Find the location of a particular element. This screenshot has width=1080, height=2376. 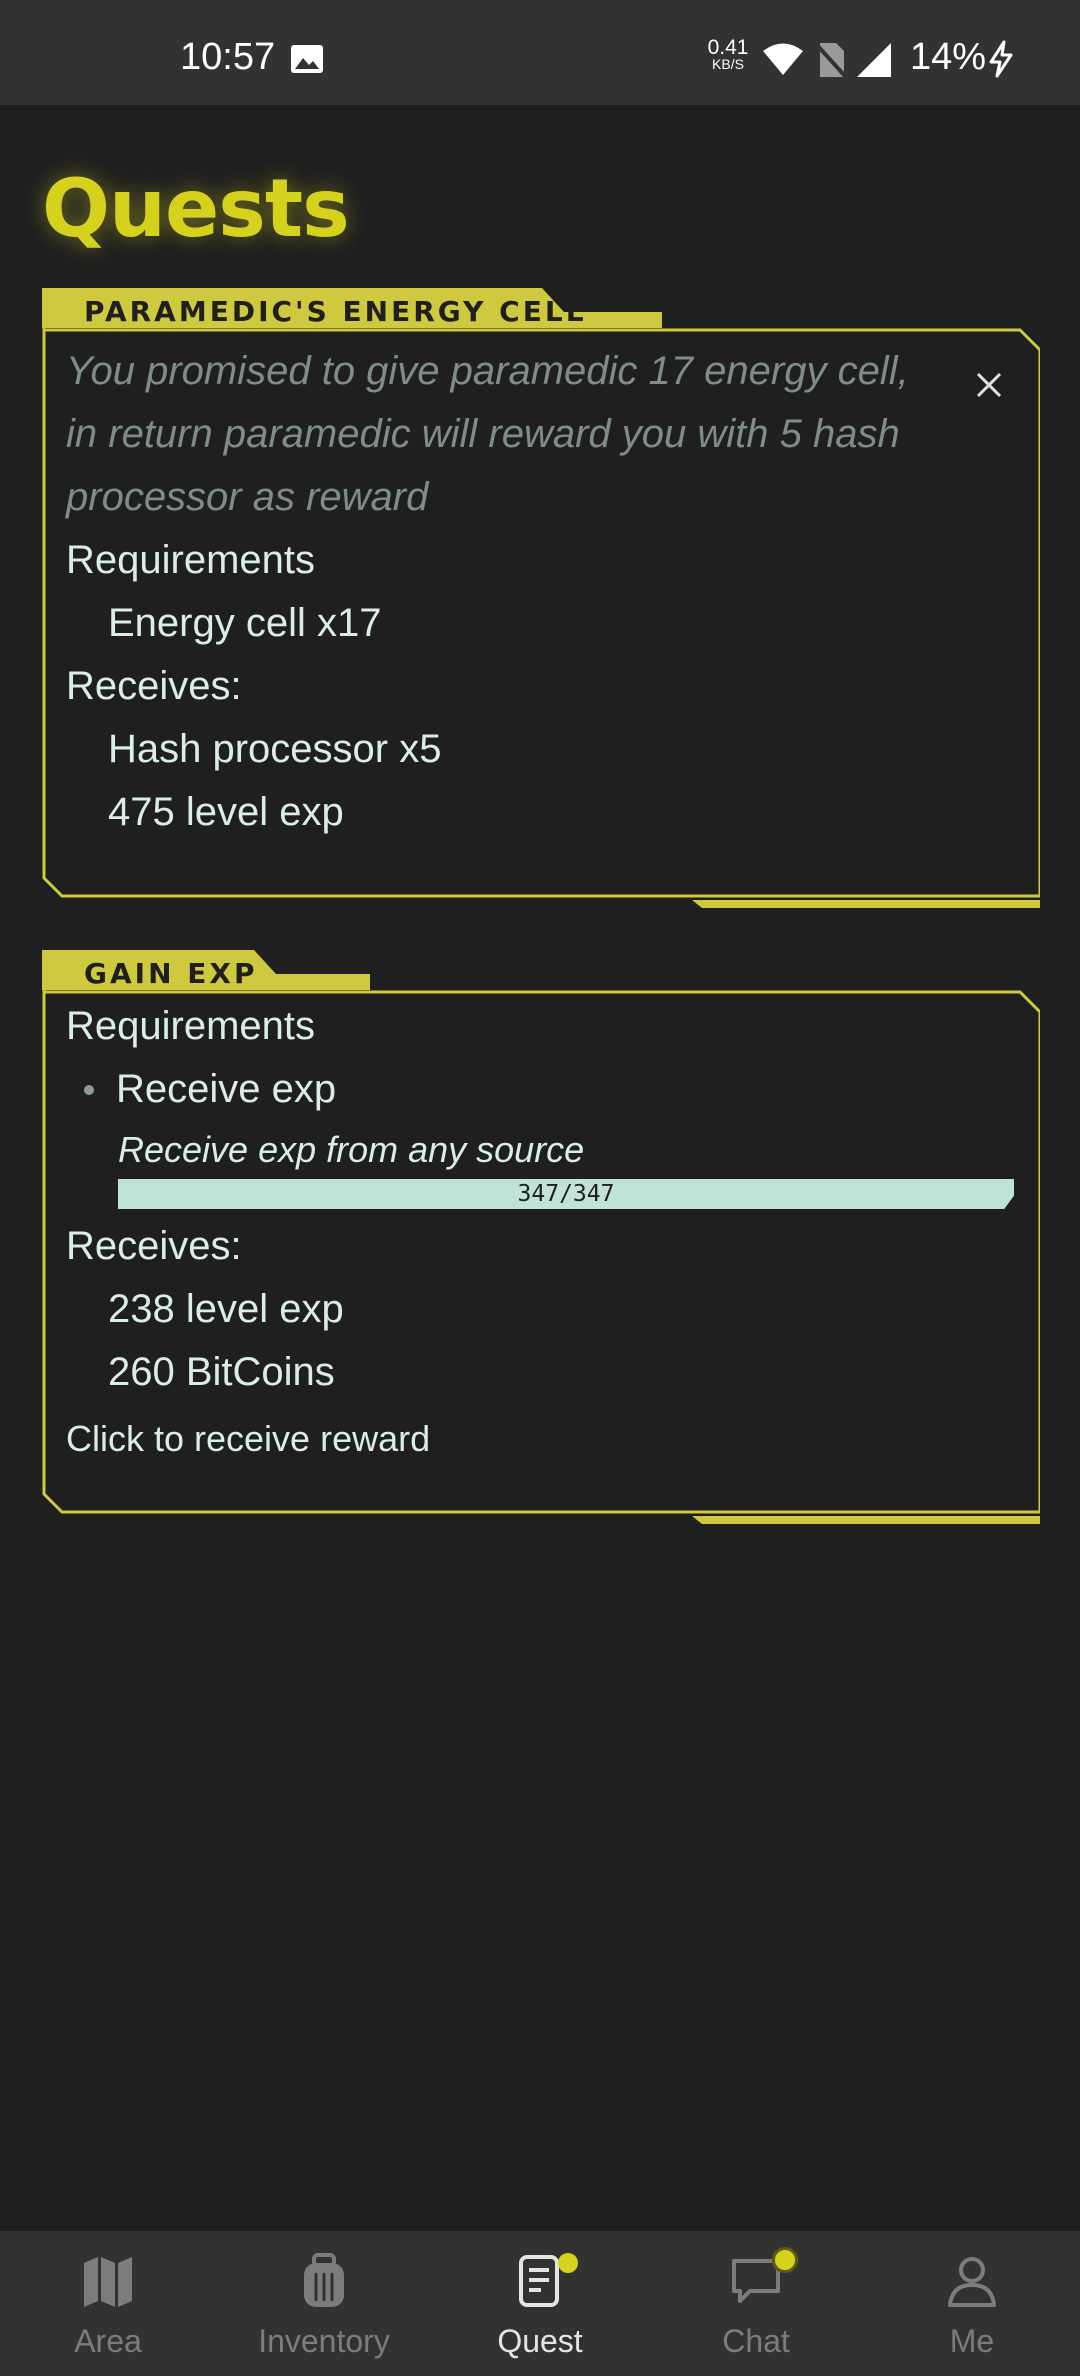

map-icon is located at coordinates (108, 2282).